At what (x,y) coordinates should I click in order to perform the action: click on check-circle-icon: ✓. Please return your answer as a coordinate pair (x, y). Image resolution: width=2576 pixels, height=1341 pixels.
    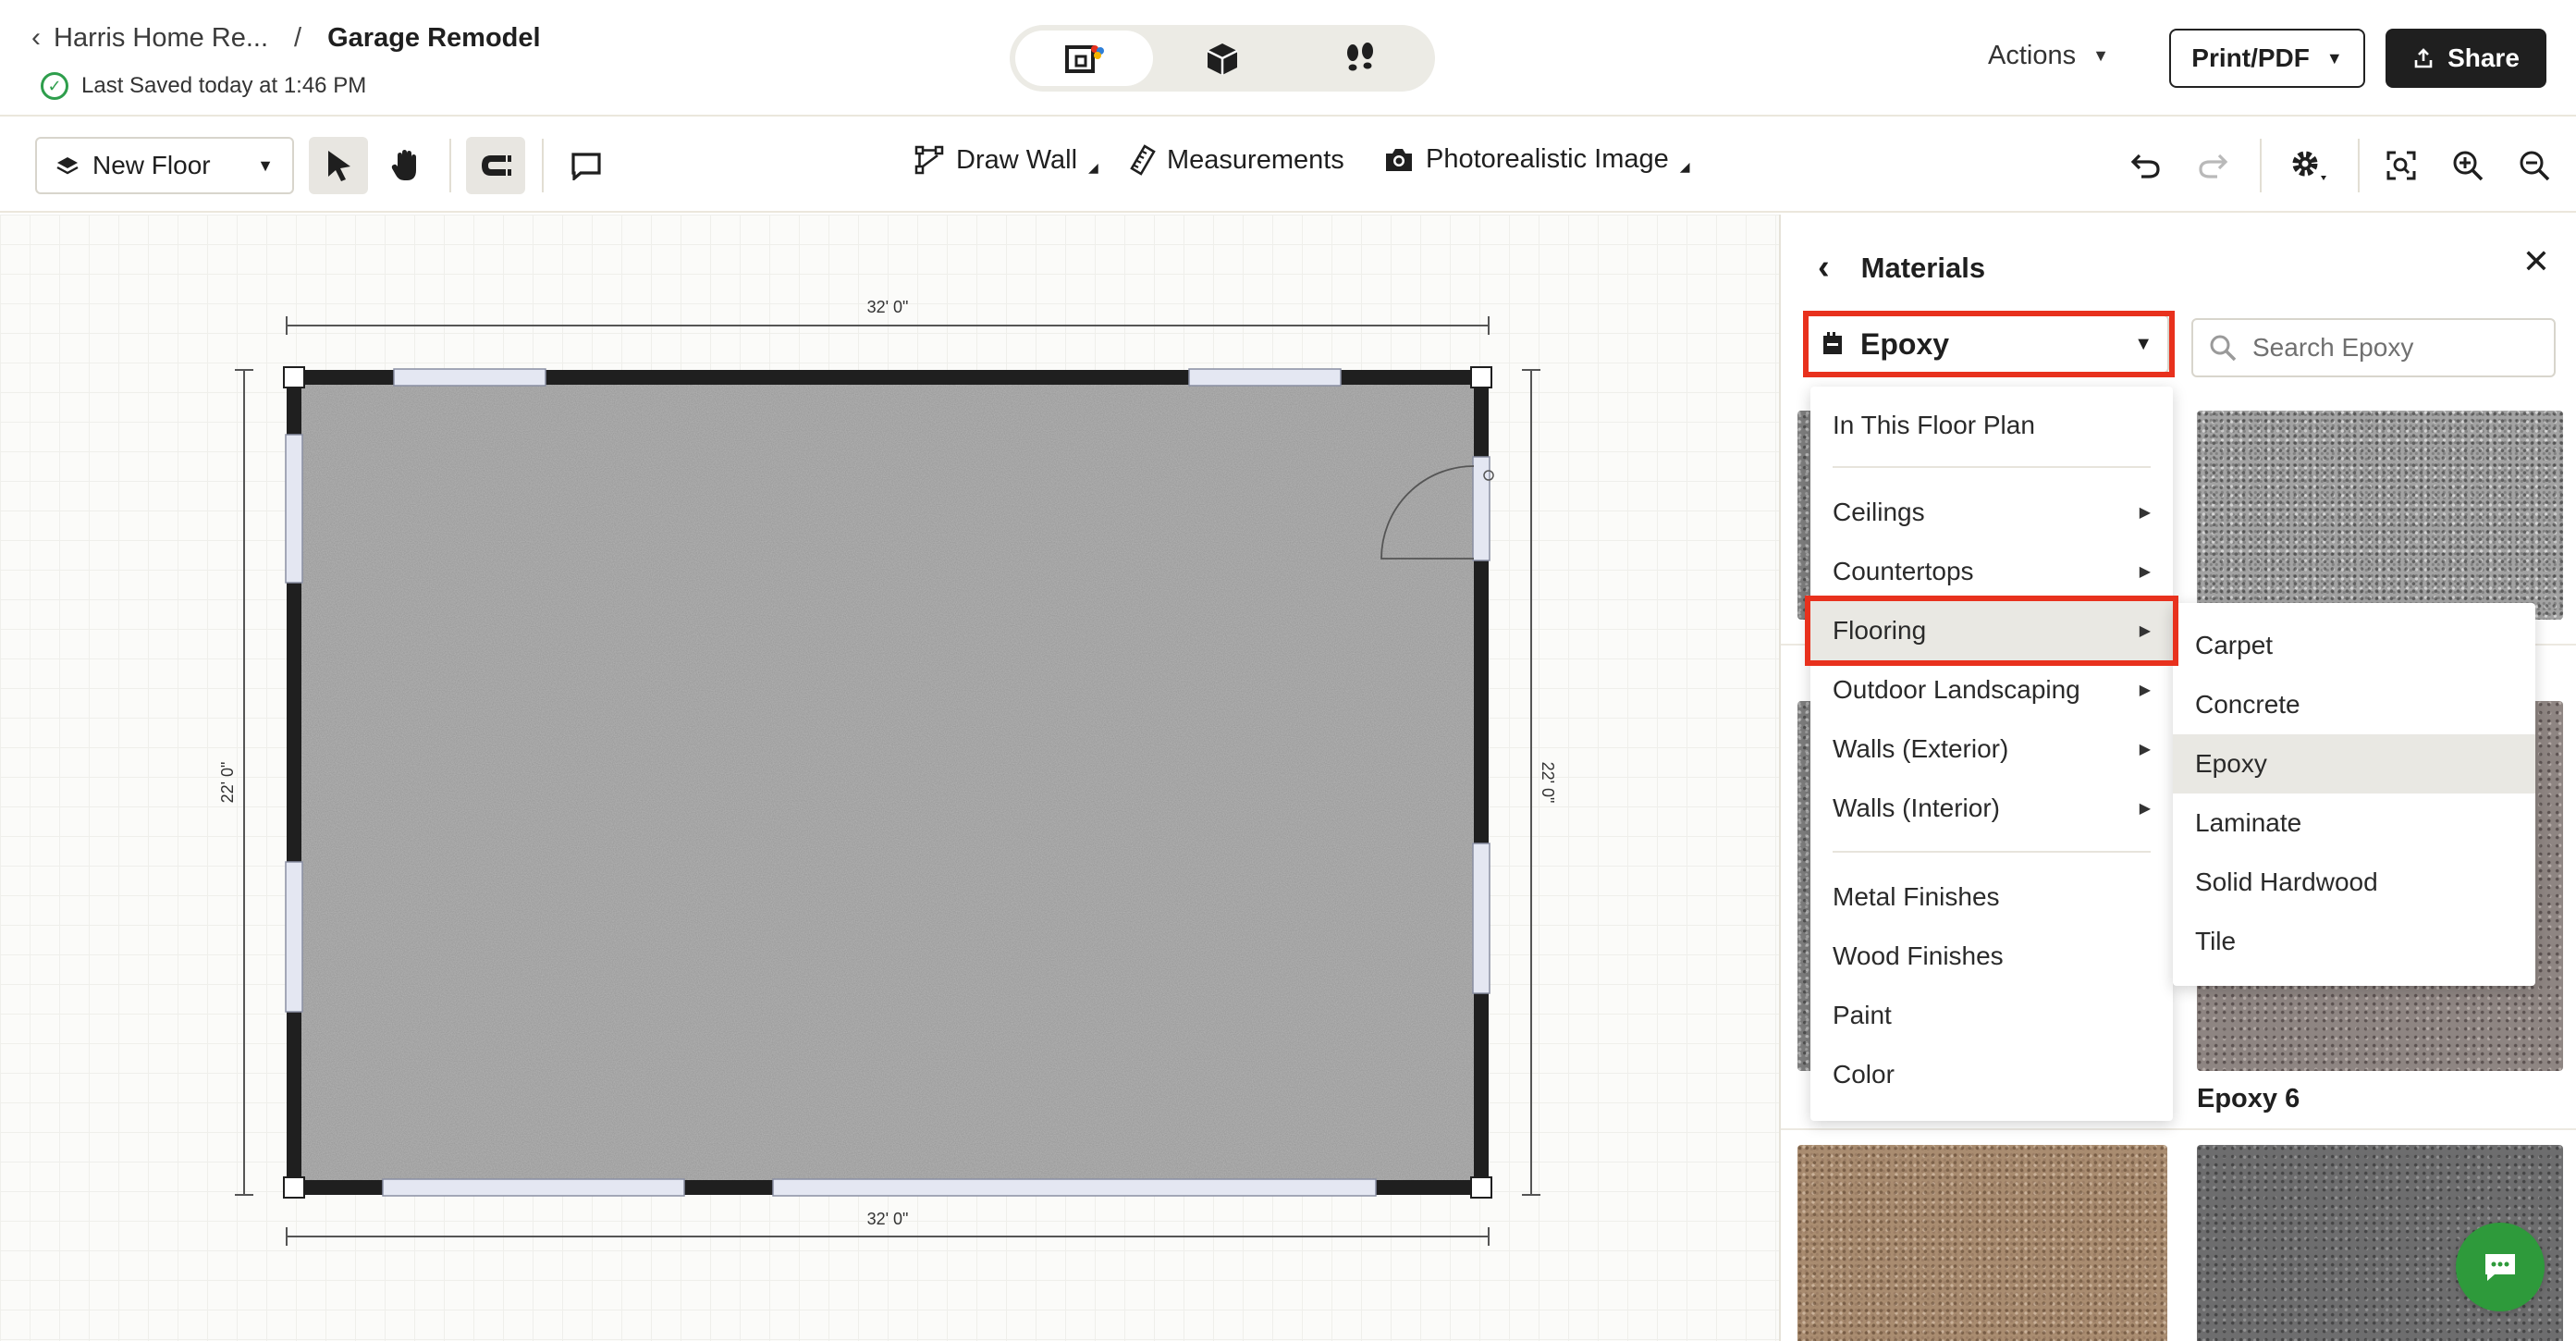
    Looking at the image, I should click on (54, 86).